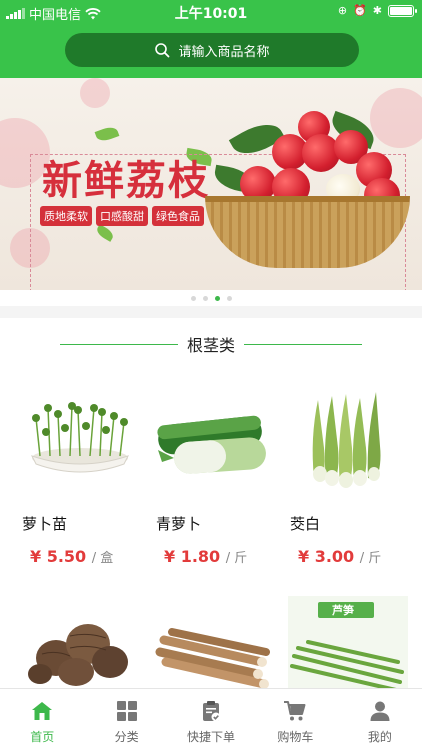 The image size is (422, 750). I want to click on product-name: 萝卜苗, so click(45, 524).